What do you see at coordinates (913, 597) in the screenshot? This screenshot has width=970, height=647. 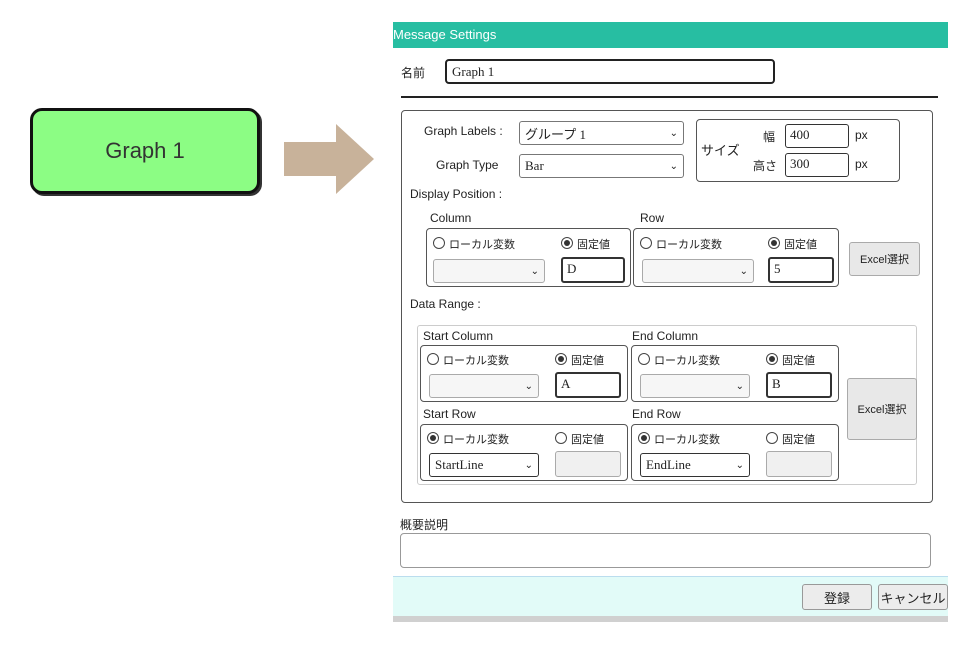 I see `cancel-button: キャンセル` at bounding box center [913, 597].